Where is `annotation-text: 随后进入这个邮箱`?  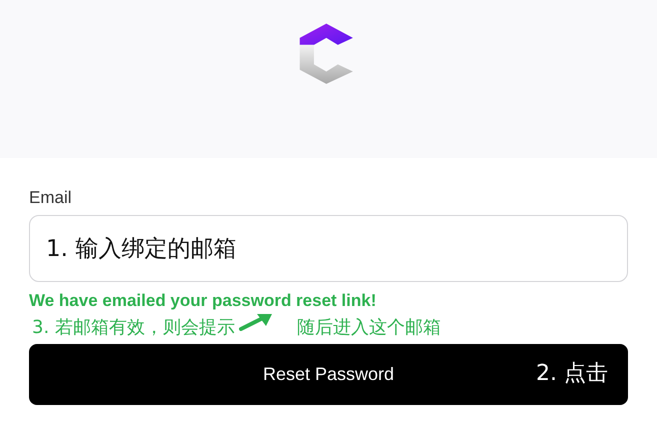
annotation-text: 随后进入这个邮箱 is located at coordinates (368, 327).